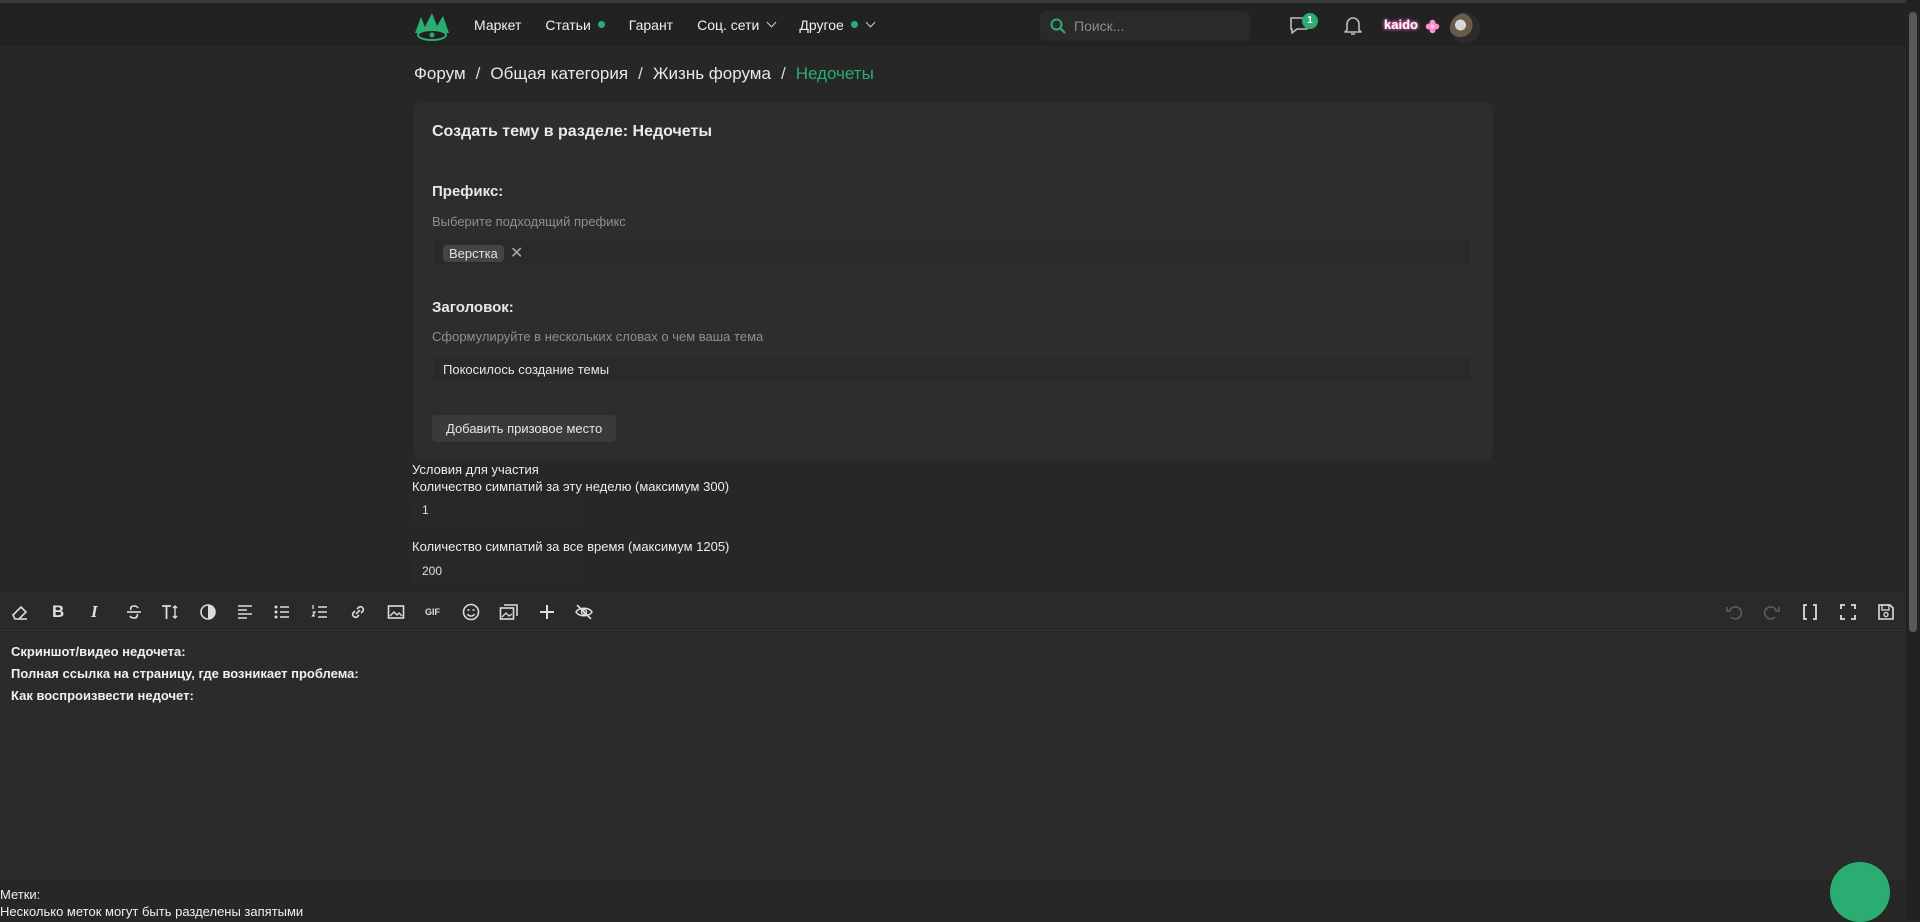 The height and width of the screenshot is (922, 1920). I want to click on title-value: Покосилось создание темы, so click(526, 369).